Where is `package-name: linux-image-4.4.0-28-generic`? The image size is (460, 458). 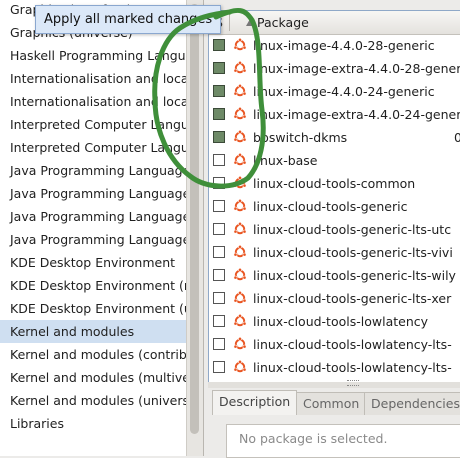
package-name: linux-image-4.4.0-28-generic is located at coordinates (344, 45).